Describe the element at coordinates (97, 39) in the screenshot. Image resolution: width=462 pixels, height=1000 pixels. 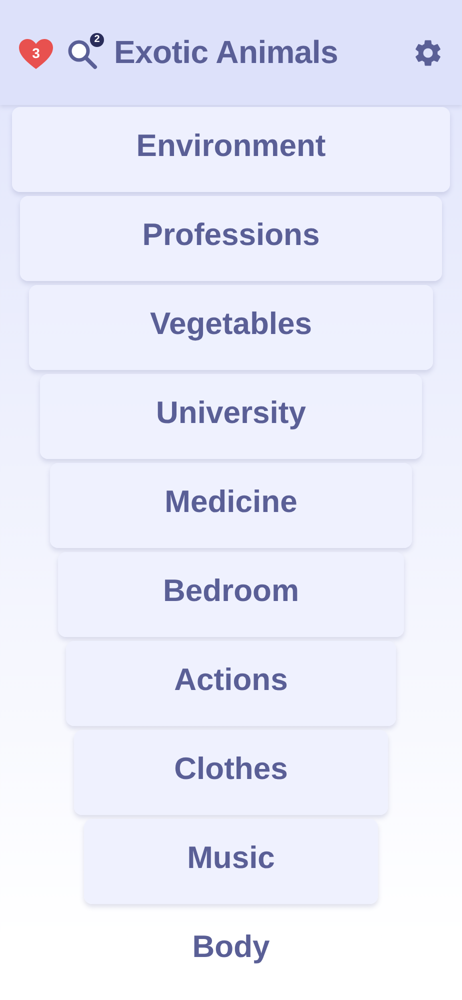
I see `hint-count: 2` at that location.